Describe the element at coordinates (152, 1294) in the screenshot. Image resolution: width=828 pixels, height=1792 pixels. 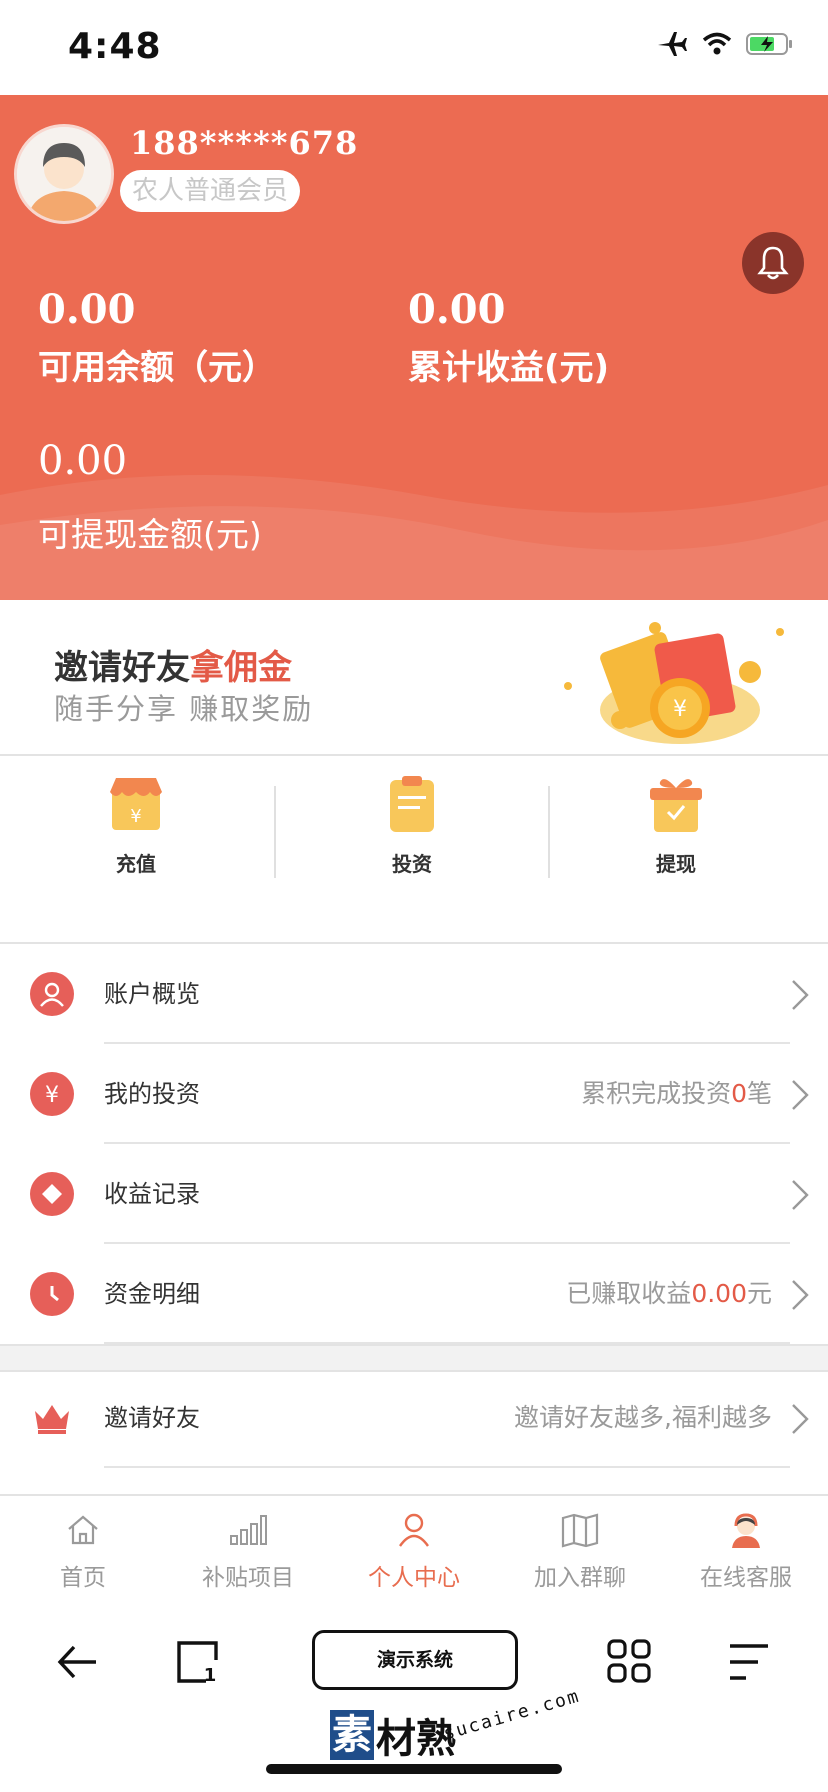
I see `menu-label: 资金明细` at that location.